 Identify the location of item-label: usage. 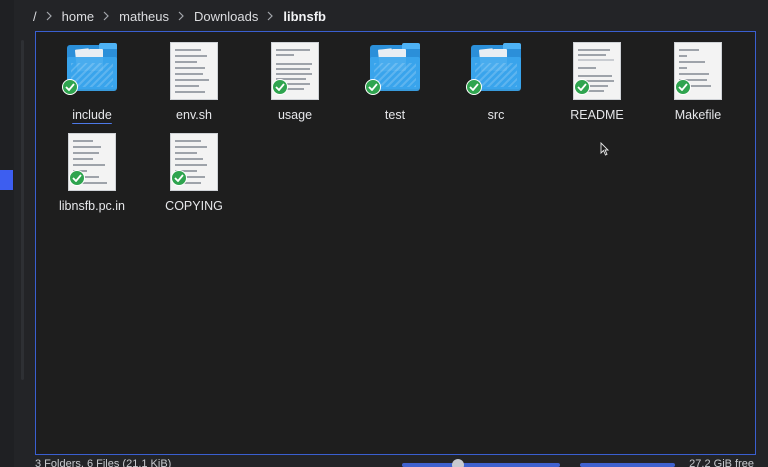
(295, 115).